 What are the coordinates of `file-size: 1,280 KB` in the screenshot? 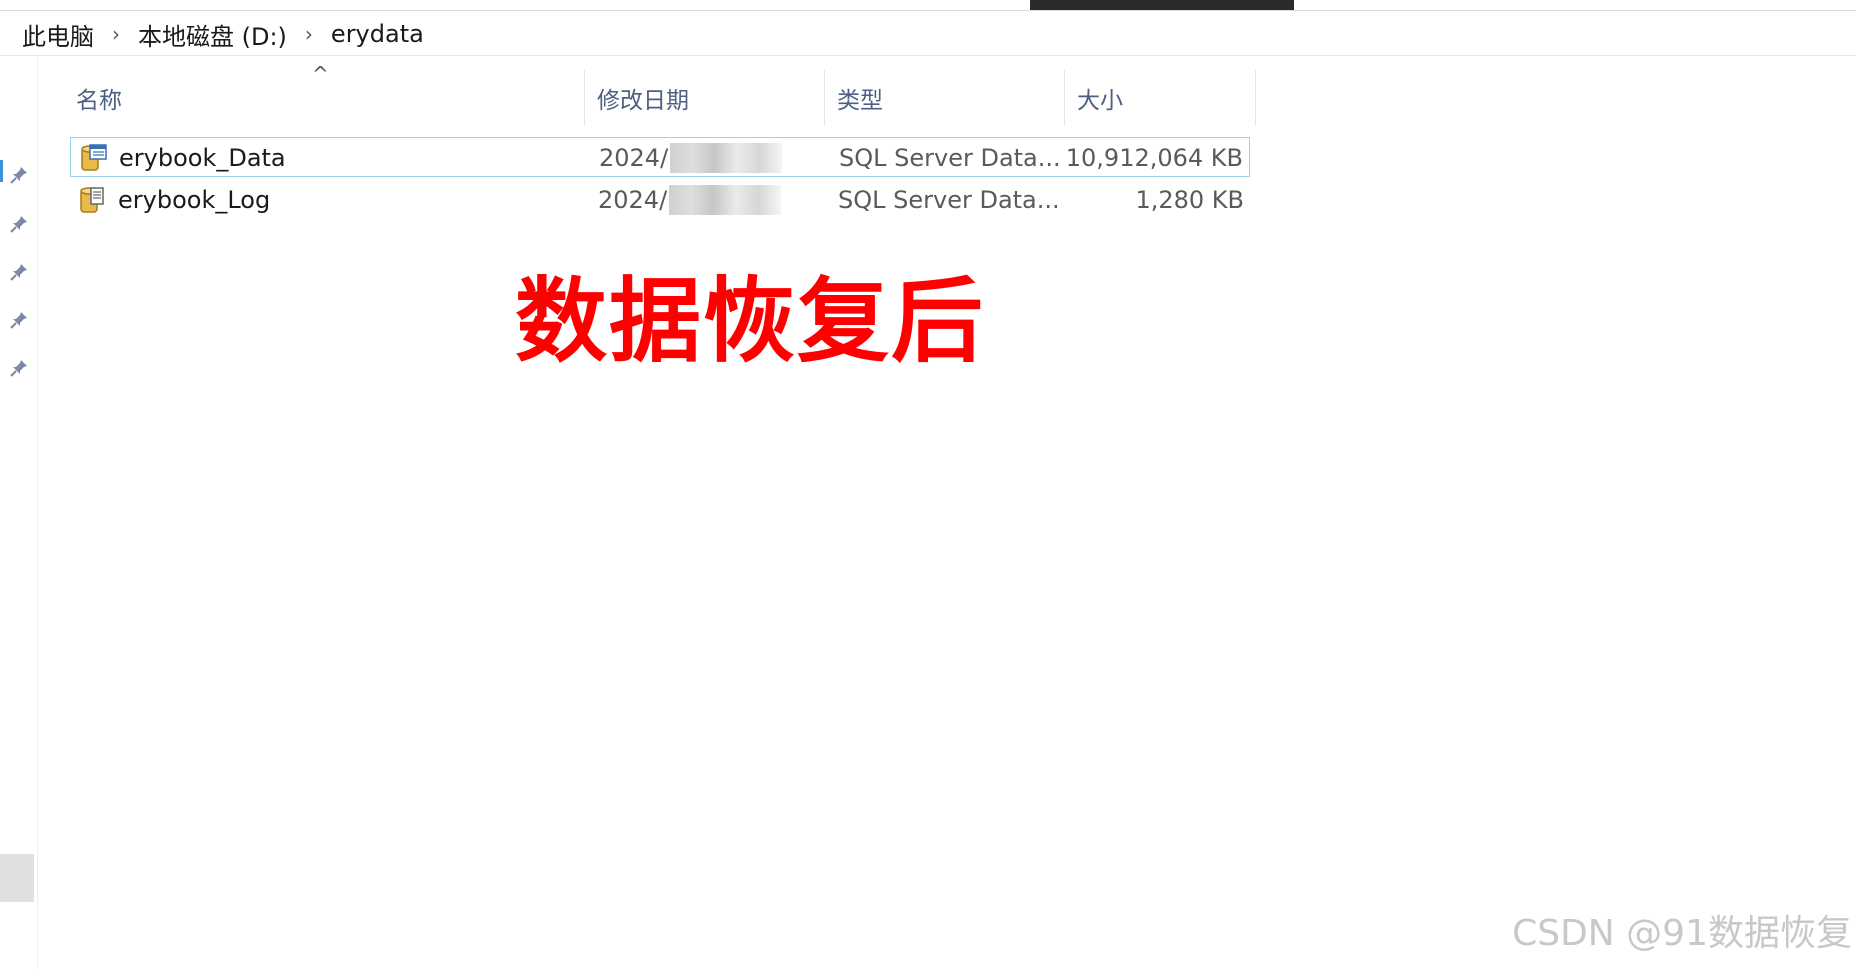 It's located at (1189, 200).